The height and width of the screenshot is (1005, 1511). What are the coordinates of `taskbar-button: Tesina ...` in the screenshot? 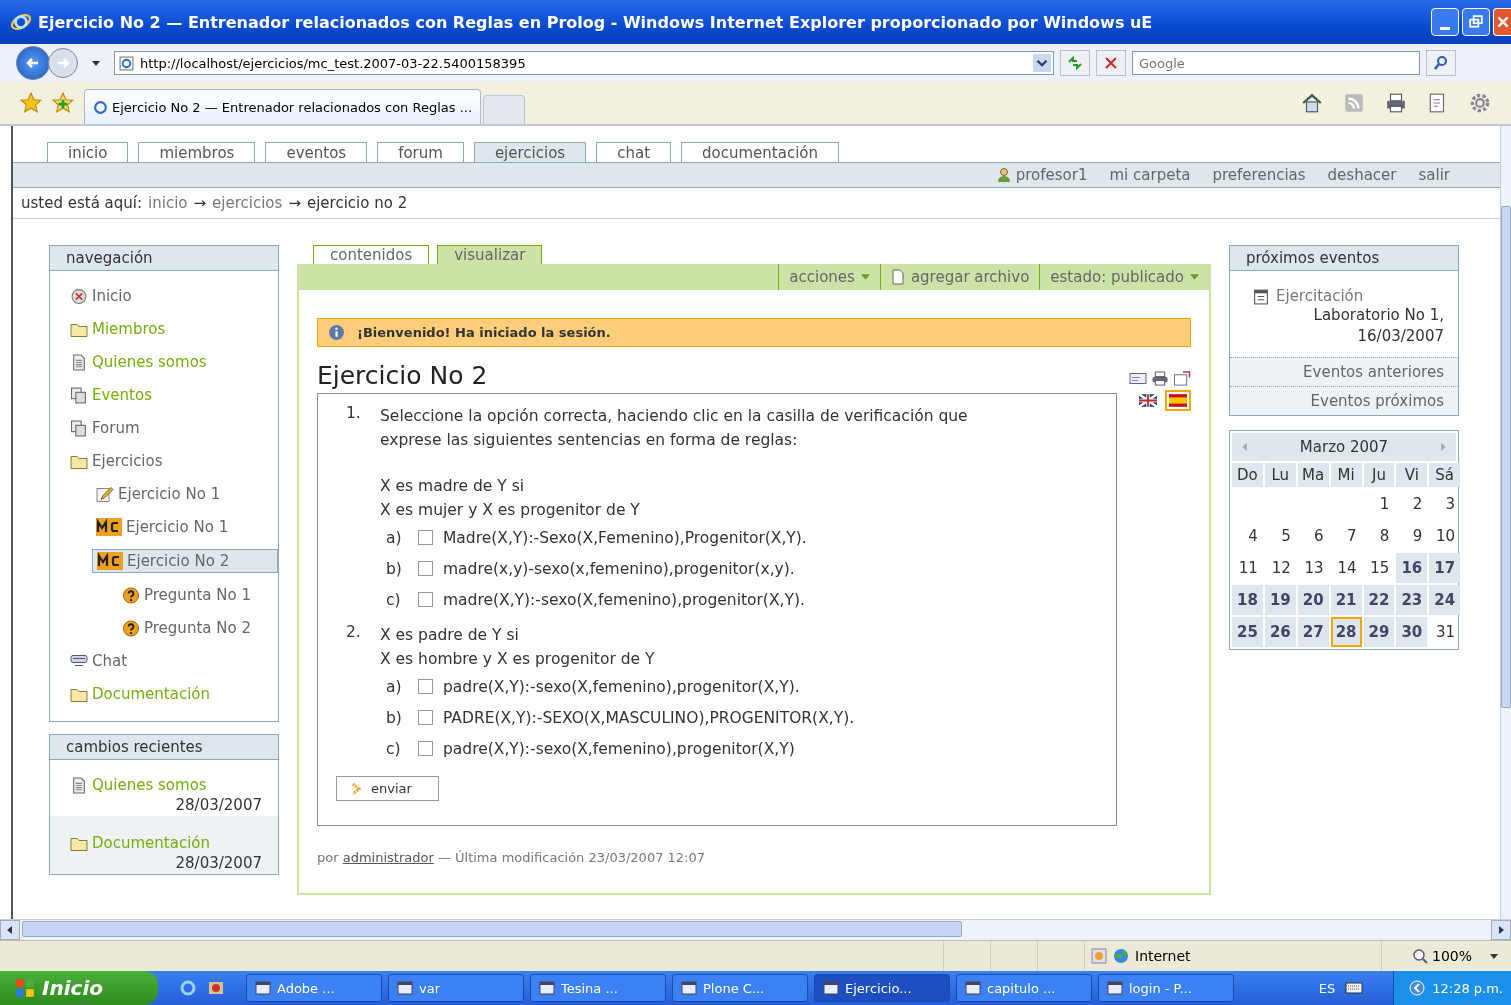 It's located at (598, 988).